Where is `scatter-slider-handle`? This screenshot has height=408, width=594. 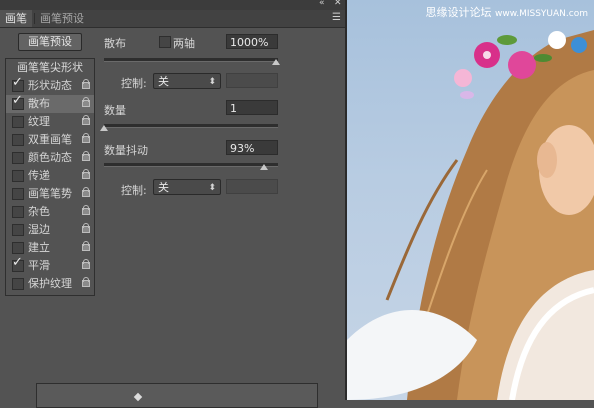 scatter-slider-handle is located at coordinates (276, 62).